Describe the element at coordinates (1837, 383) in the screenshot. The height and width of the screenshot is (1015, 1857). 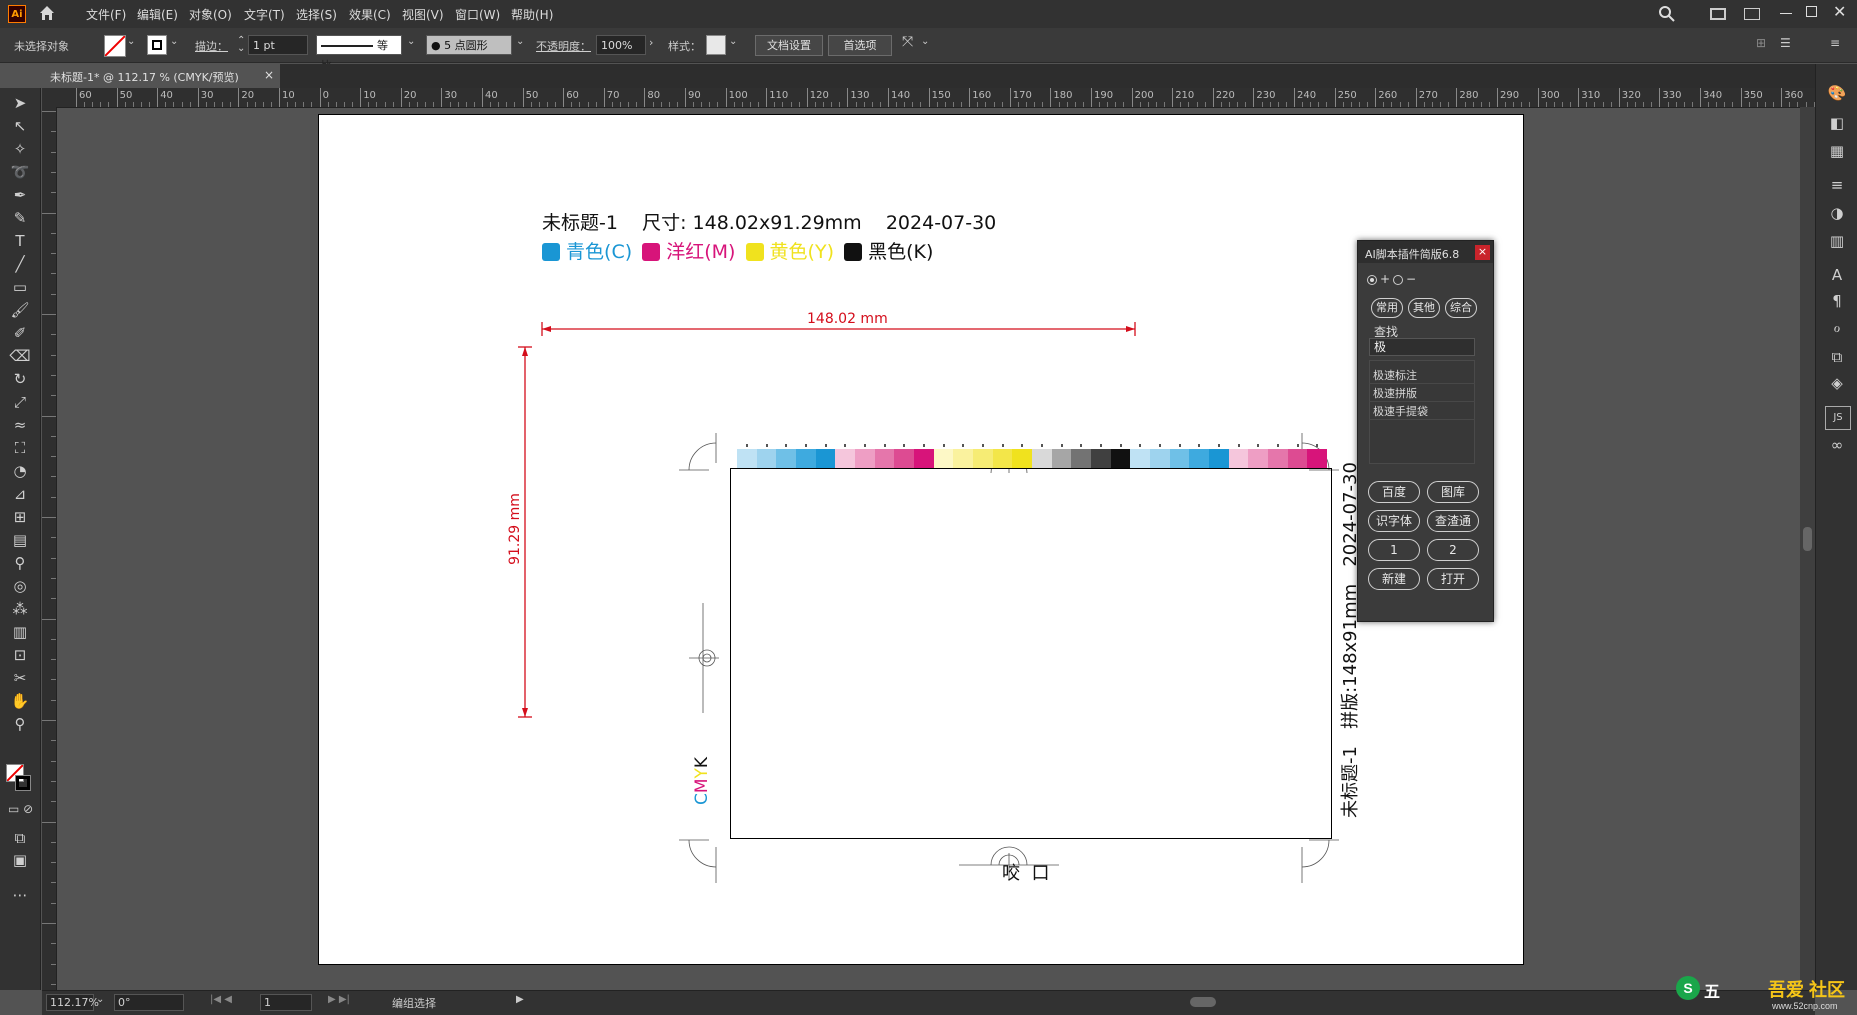
I see `layers-icon: ◈` at that location.